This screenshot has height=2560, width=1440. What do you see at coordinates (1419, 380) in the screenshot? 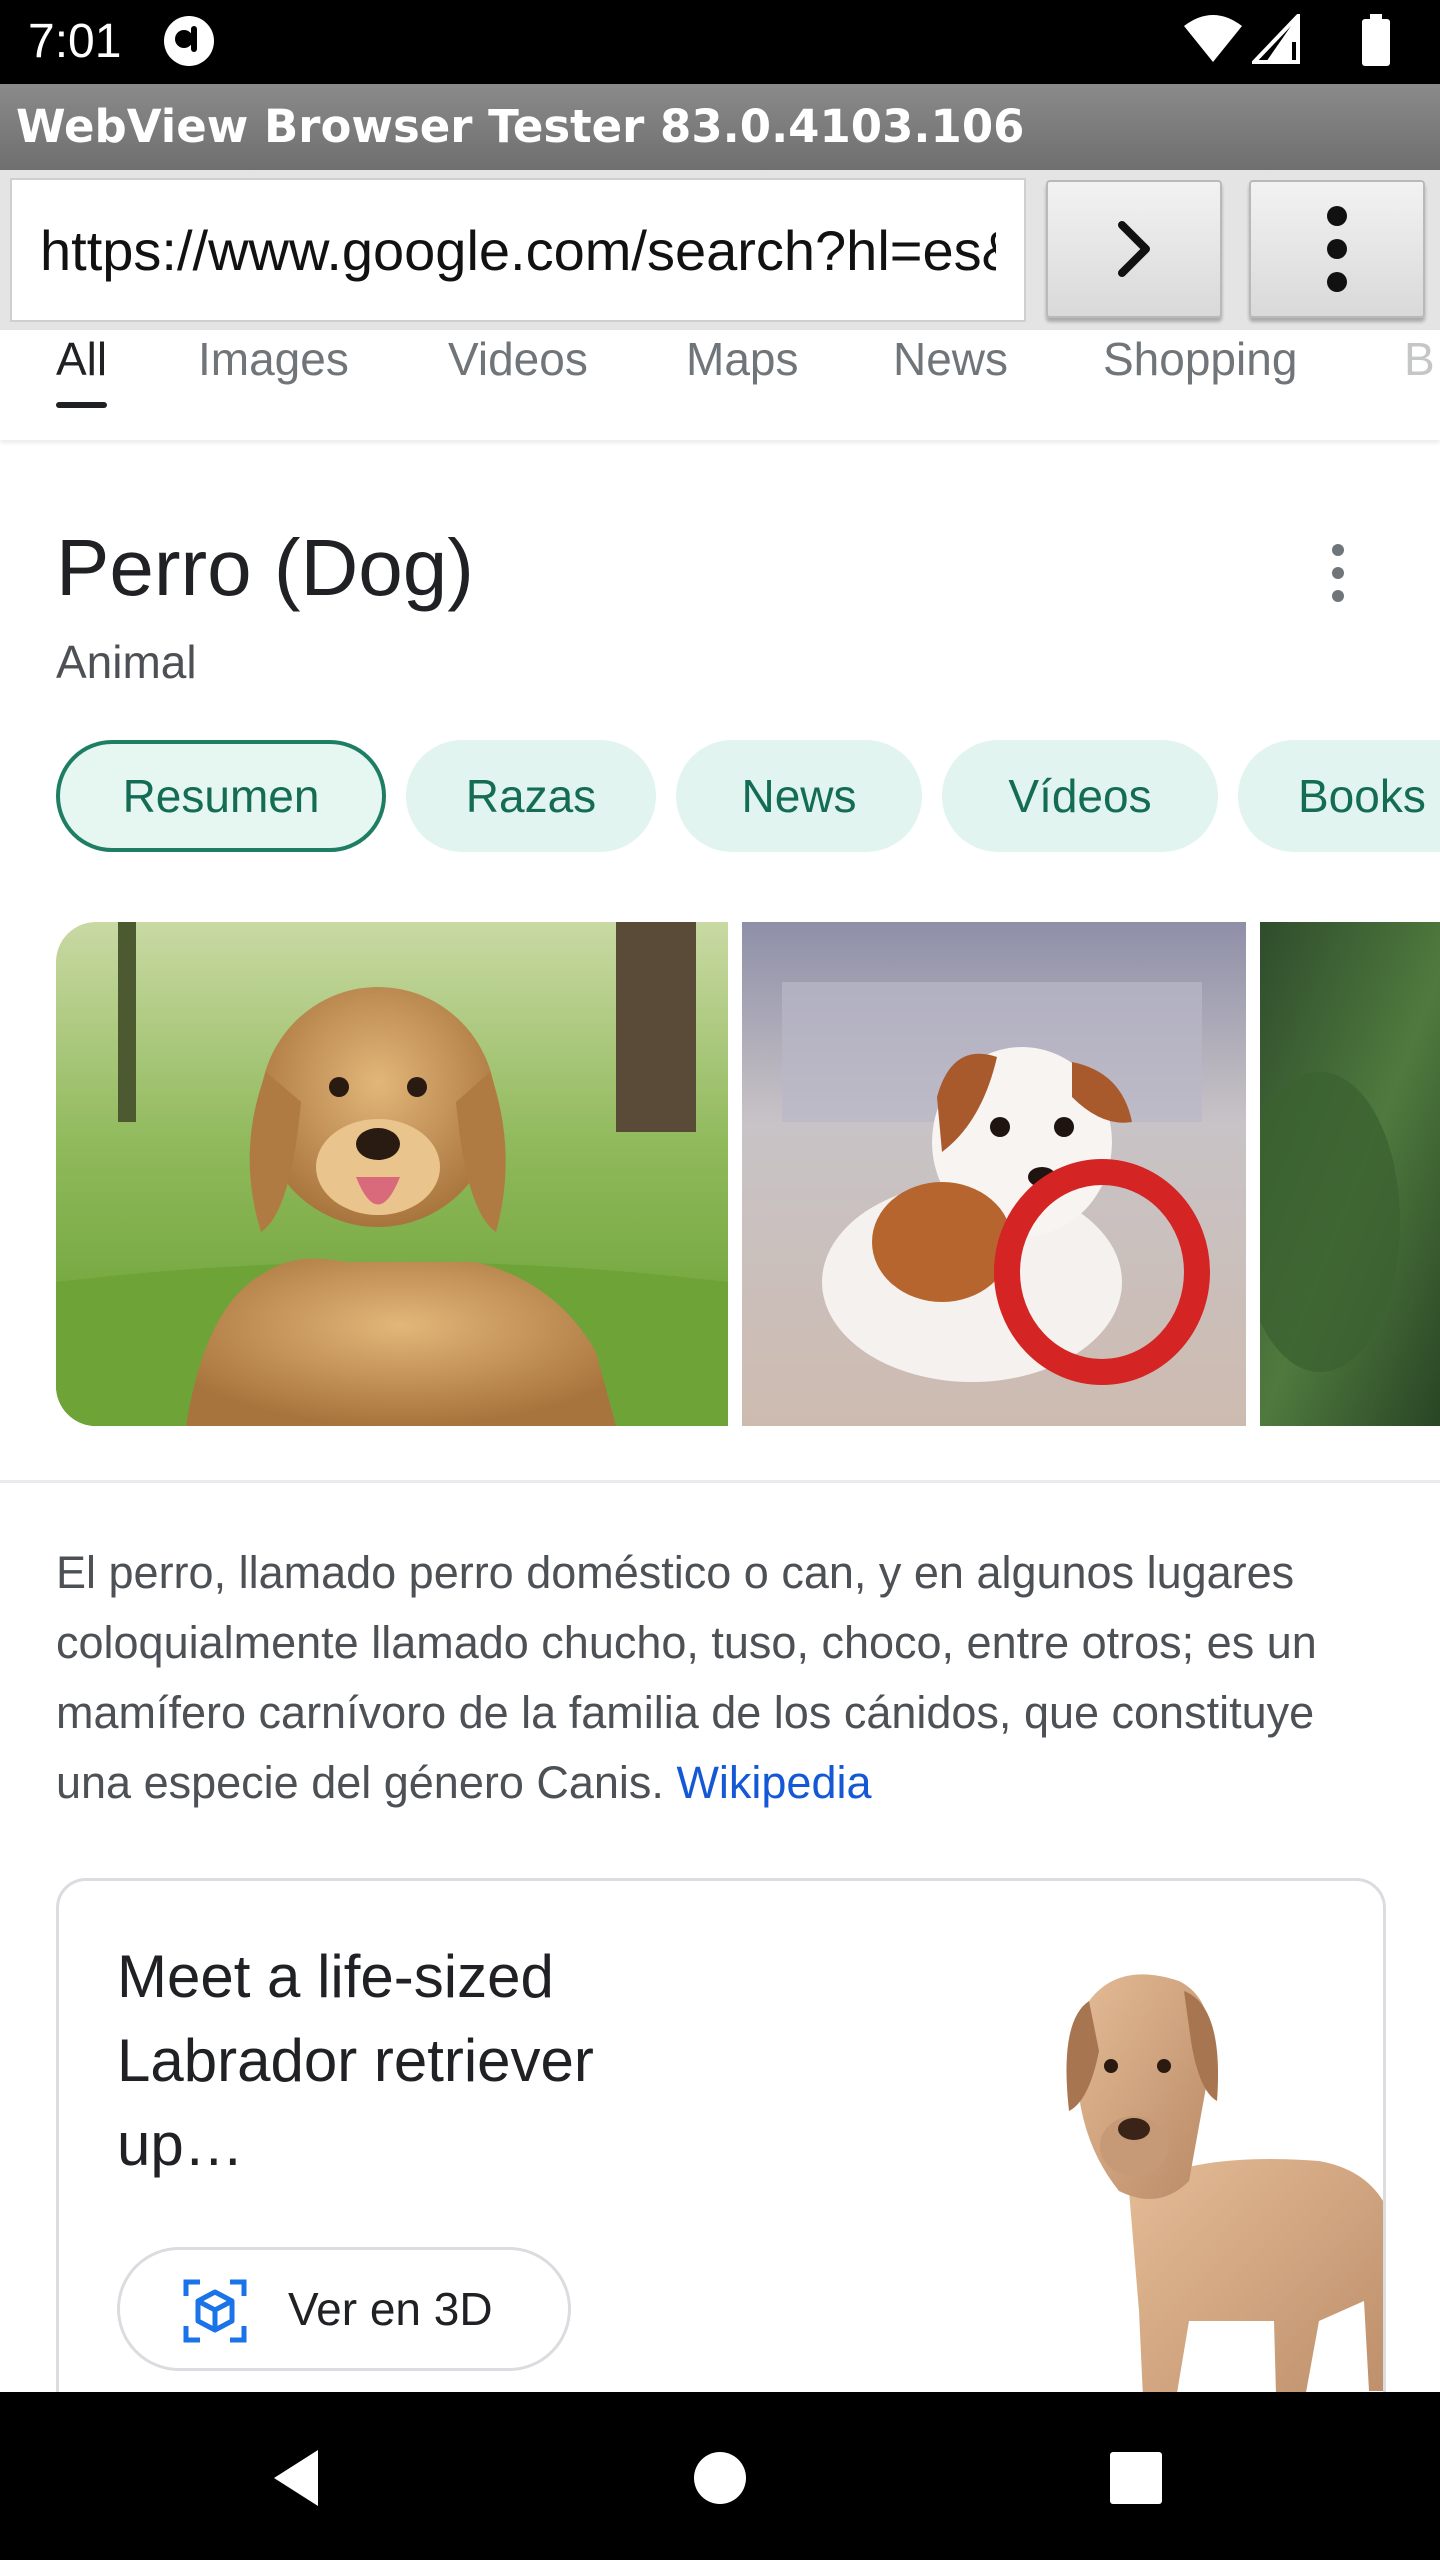
I see `tab-books-partial: B` at bounding box center [1419, 380].